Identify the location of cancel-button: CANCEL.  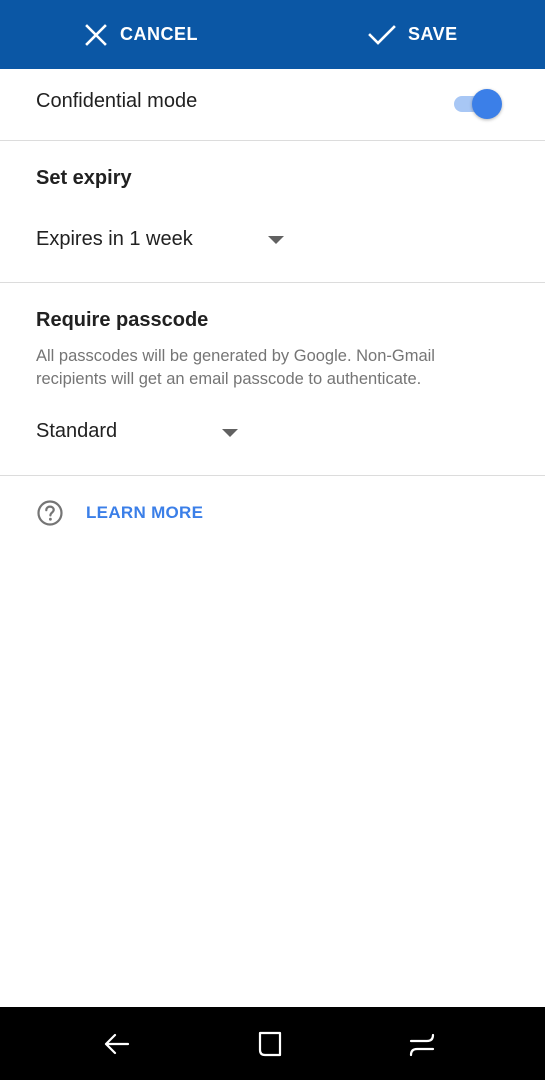
(141, 34).